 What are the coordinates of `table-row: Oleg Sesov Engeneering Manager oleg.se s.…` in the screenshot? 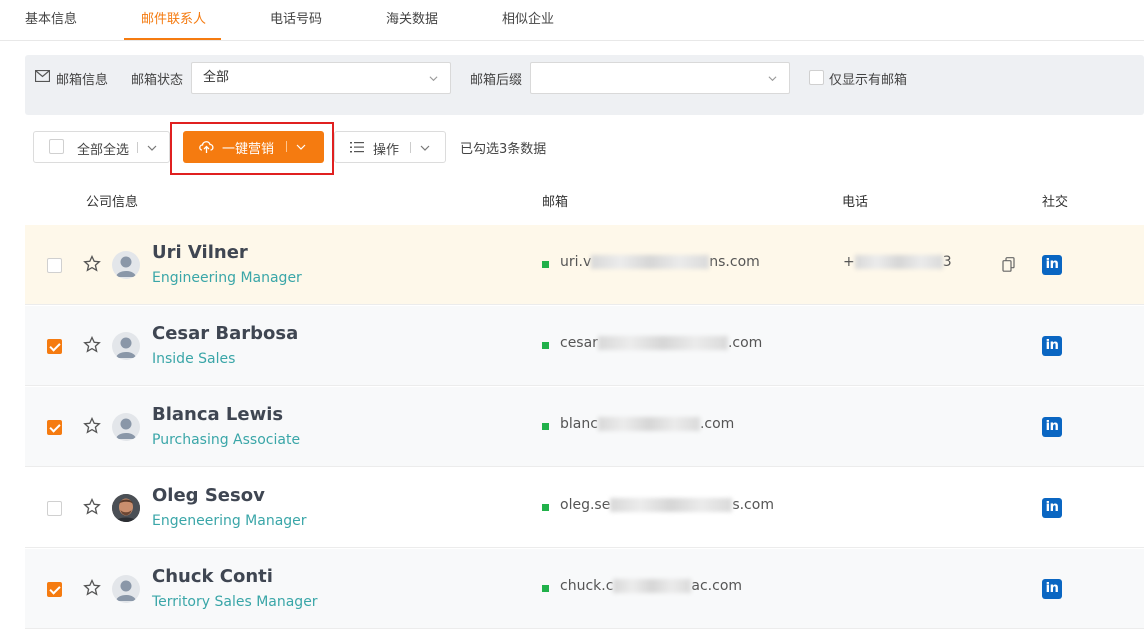 It's located at (584, 508).